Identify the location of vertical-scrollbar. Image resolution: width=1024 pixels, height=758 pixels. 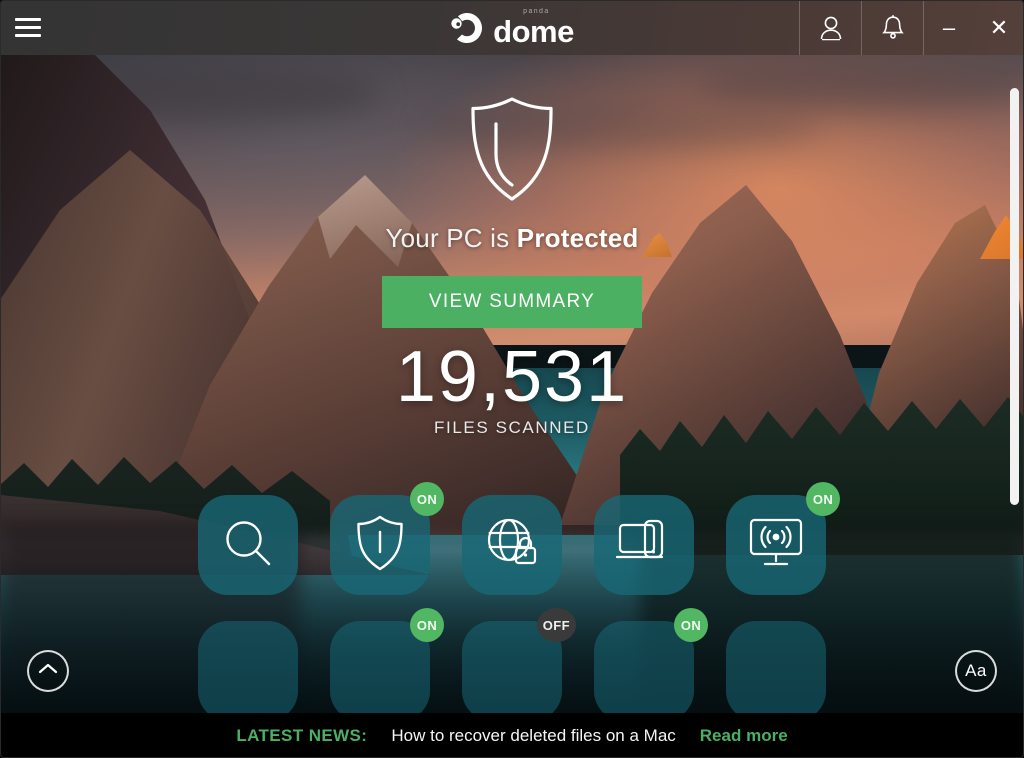
(1014, 390).